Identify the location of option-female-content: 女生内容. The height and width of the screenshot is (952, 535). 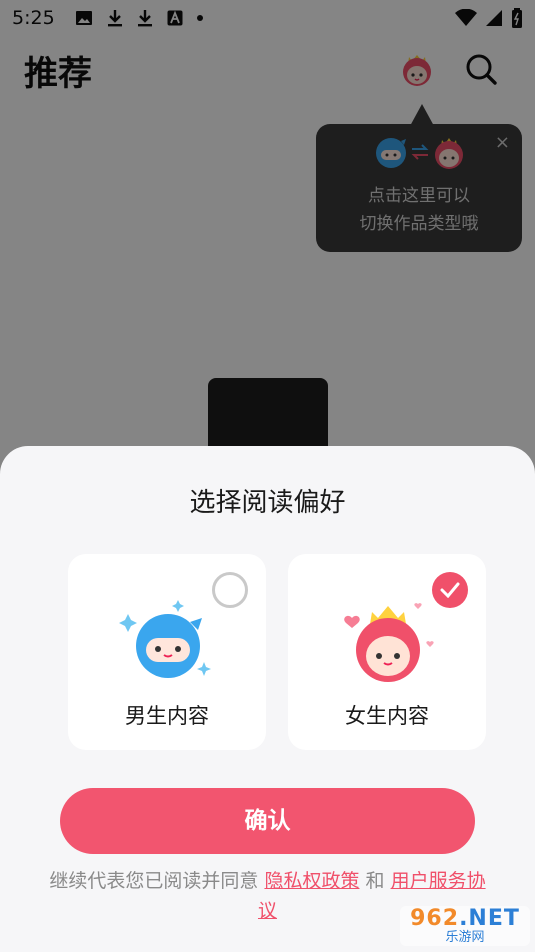
(387, 652).